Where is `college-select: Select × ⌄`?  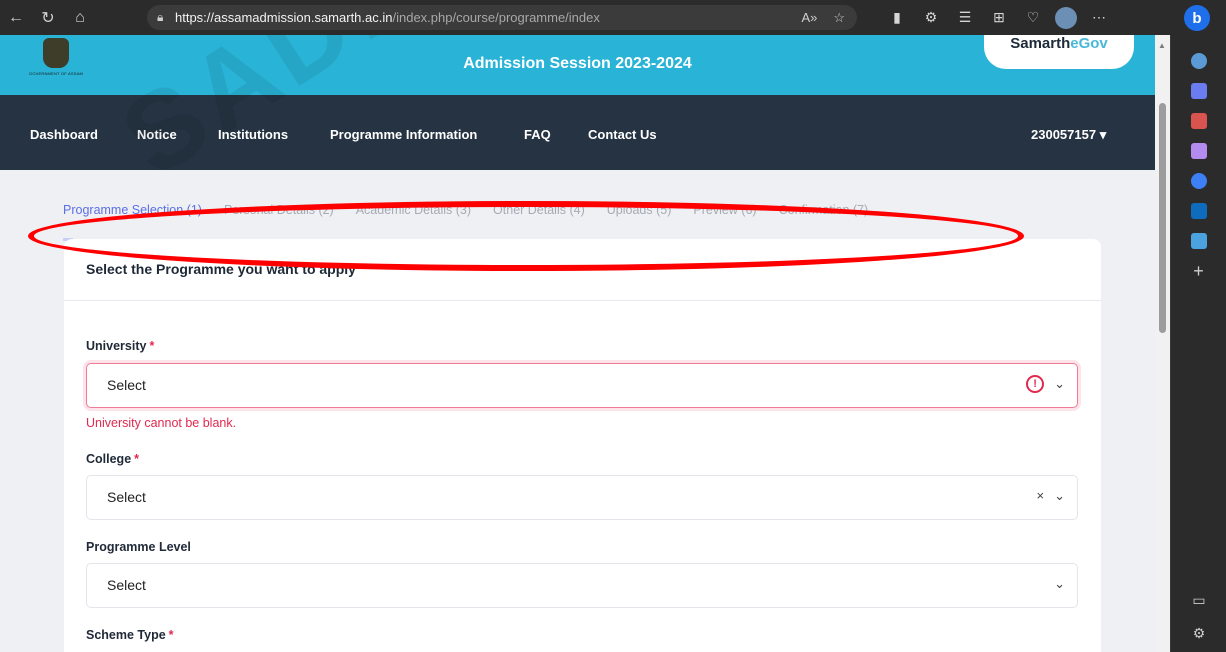 college-select: Select × ⌄ is located at coordinates (582, 497).